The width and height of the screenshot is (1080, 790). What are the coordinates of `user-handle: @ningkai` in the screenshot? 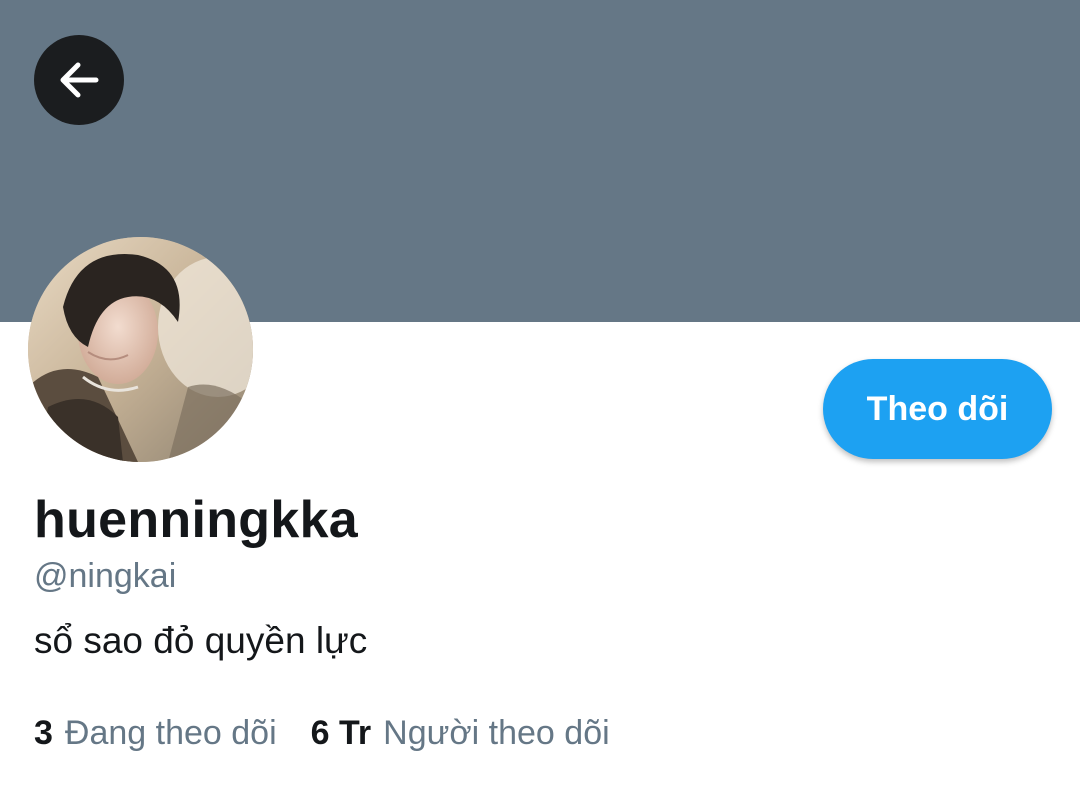 It's located at (105, 576).